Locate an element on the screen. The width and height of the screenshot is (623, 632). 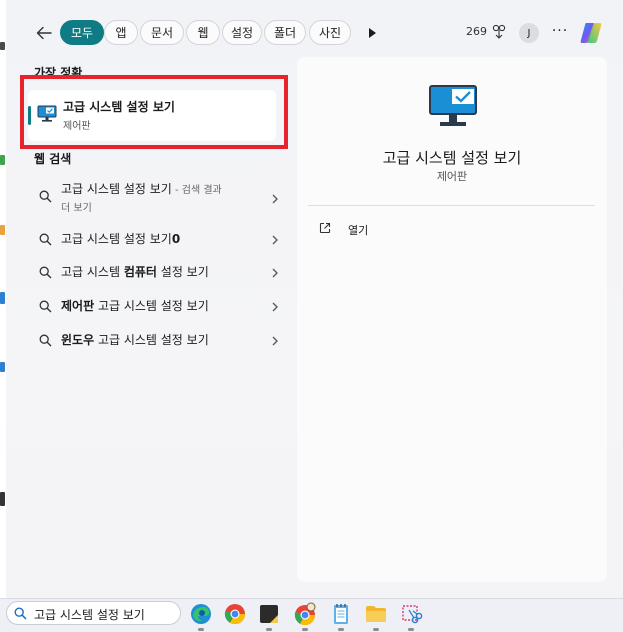
filter-web: 웹 is located at coordinates (203, 32).